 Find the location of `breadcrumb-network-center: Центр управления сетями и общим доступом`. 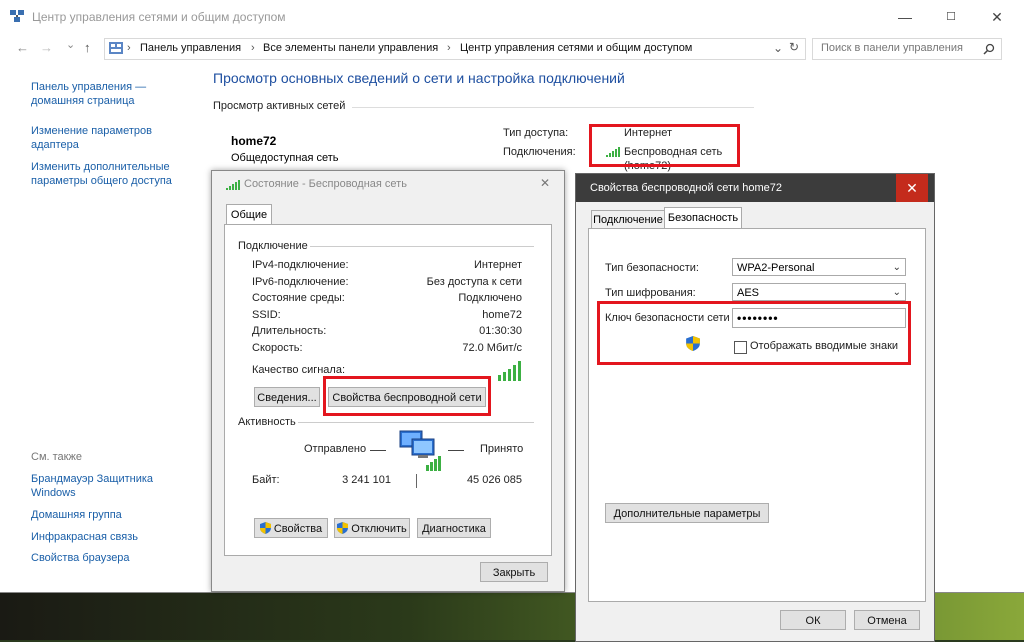

breadcrumb-network-center: Центр управления сетями и общим доступом is located at coordinates (576, 48).